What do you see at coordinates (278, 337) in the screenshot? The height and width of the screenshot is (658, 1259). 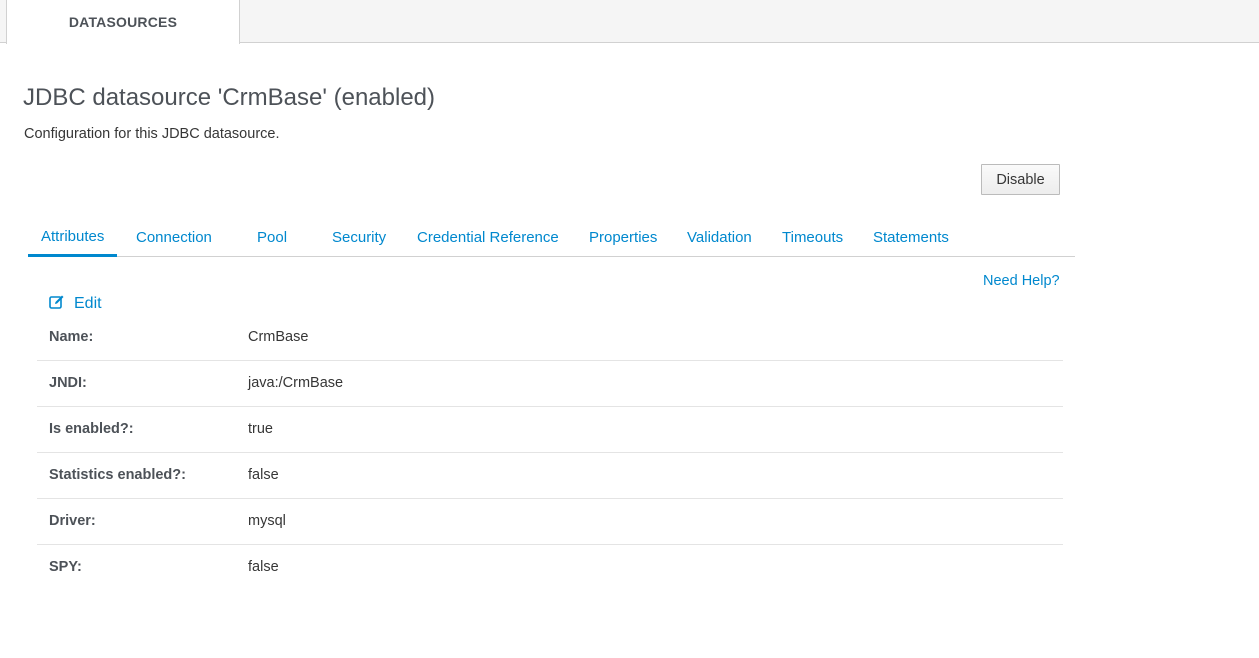 I see `attribute-value: CrmBase` at bounding box center [278, 337].